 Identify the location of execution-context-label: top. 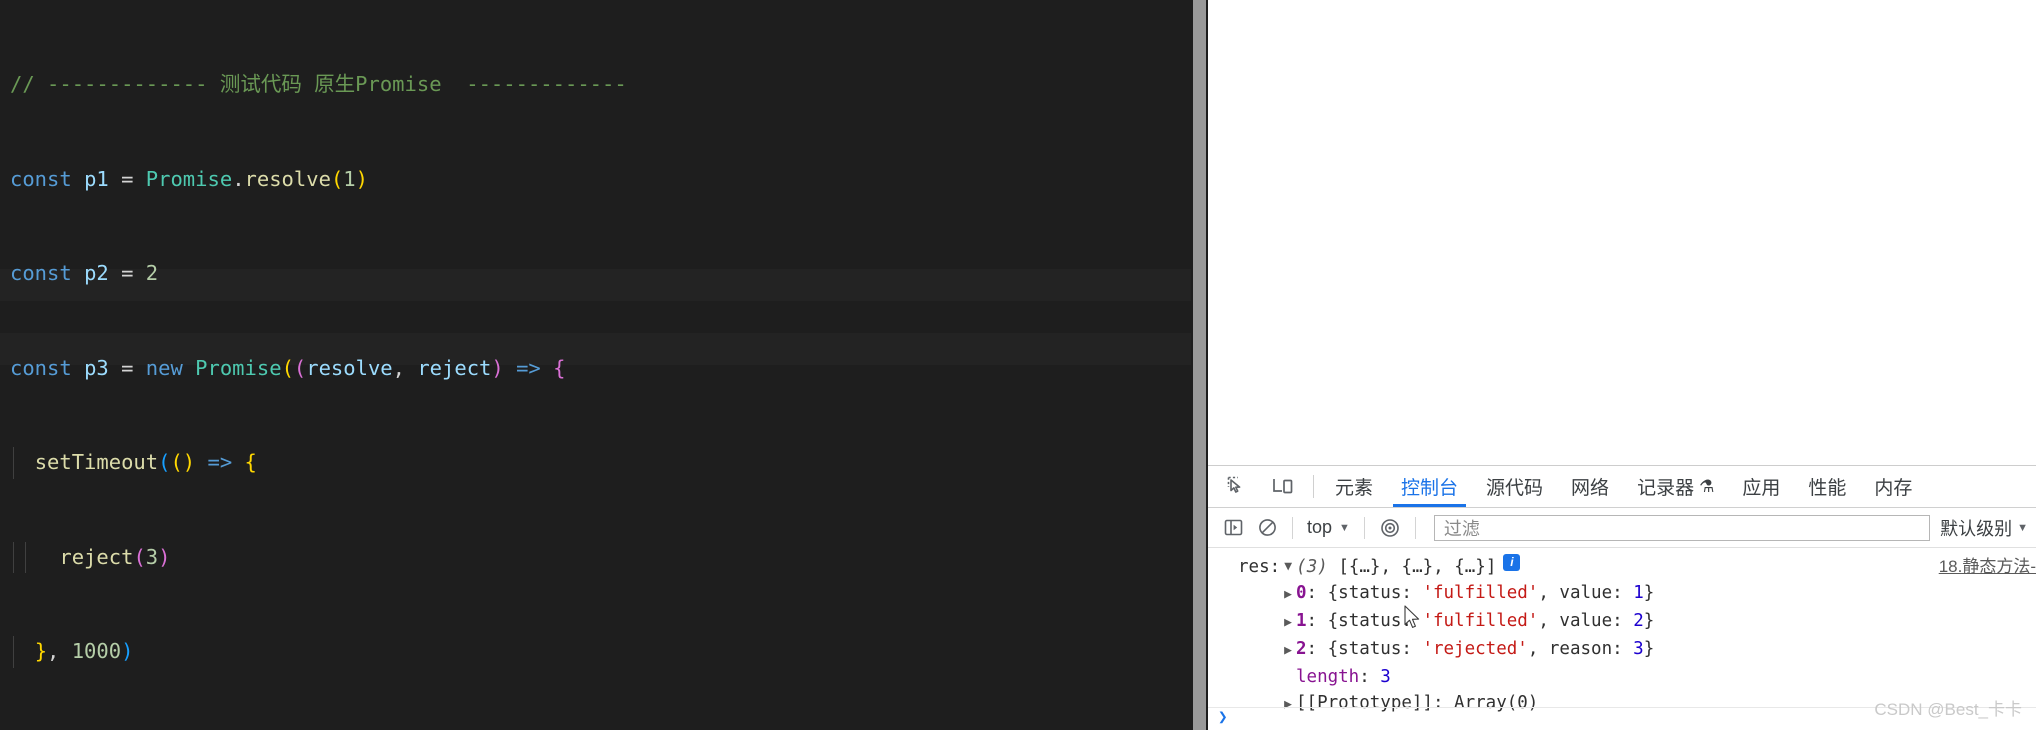
(1320, 527).